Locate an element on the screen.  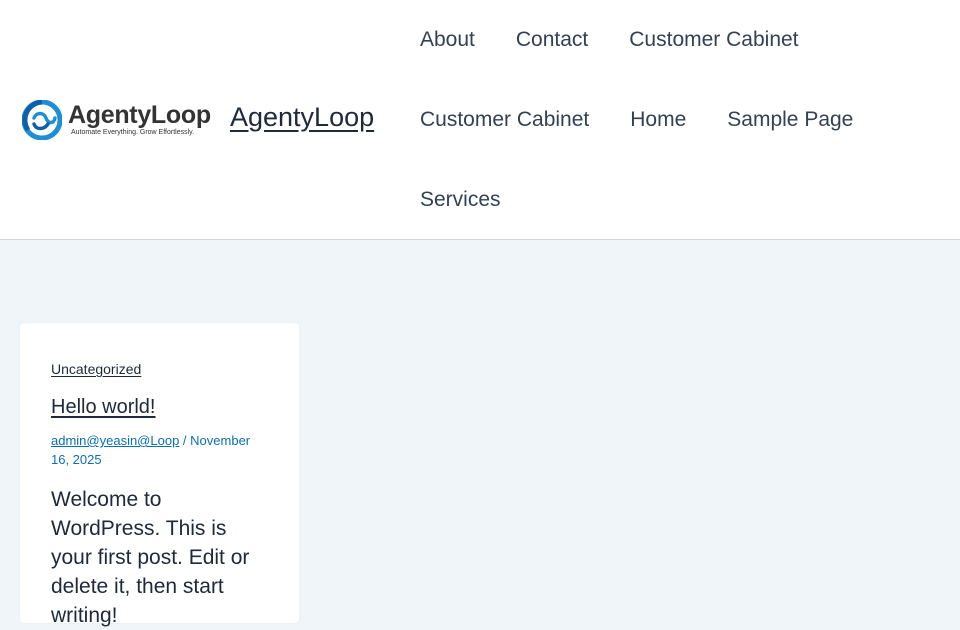
nav-row: Customer Cabinet Home Sample Page is located at coordinates (680, 120).